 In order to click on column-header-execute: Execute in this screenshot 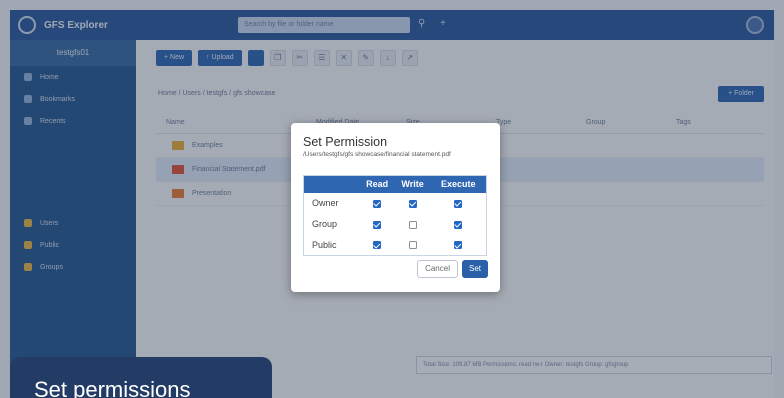, I will do `click(458, 184)`.